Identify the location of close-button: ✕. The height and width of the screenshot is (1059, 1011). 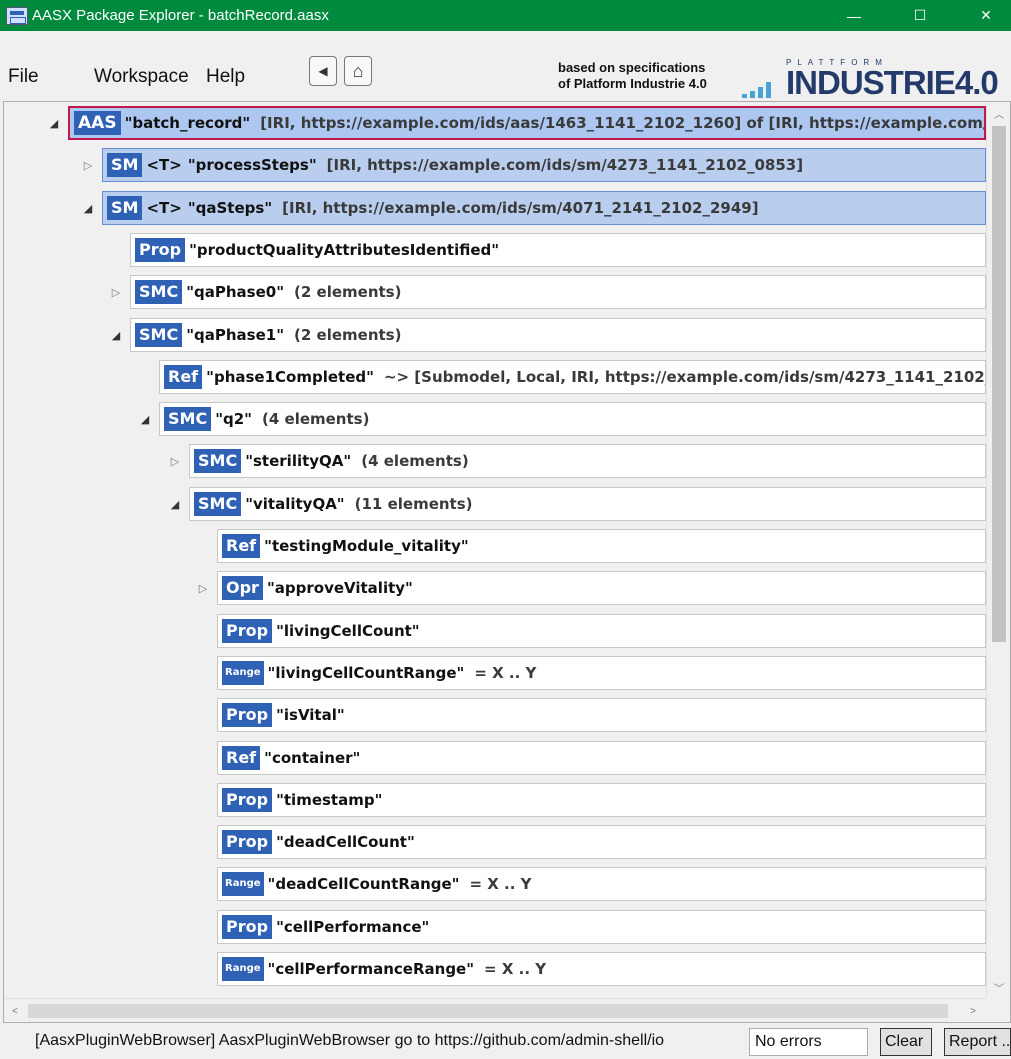
(986, 15).